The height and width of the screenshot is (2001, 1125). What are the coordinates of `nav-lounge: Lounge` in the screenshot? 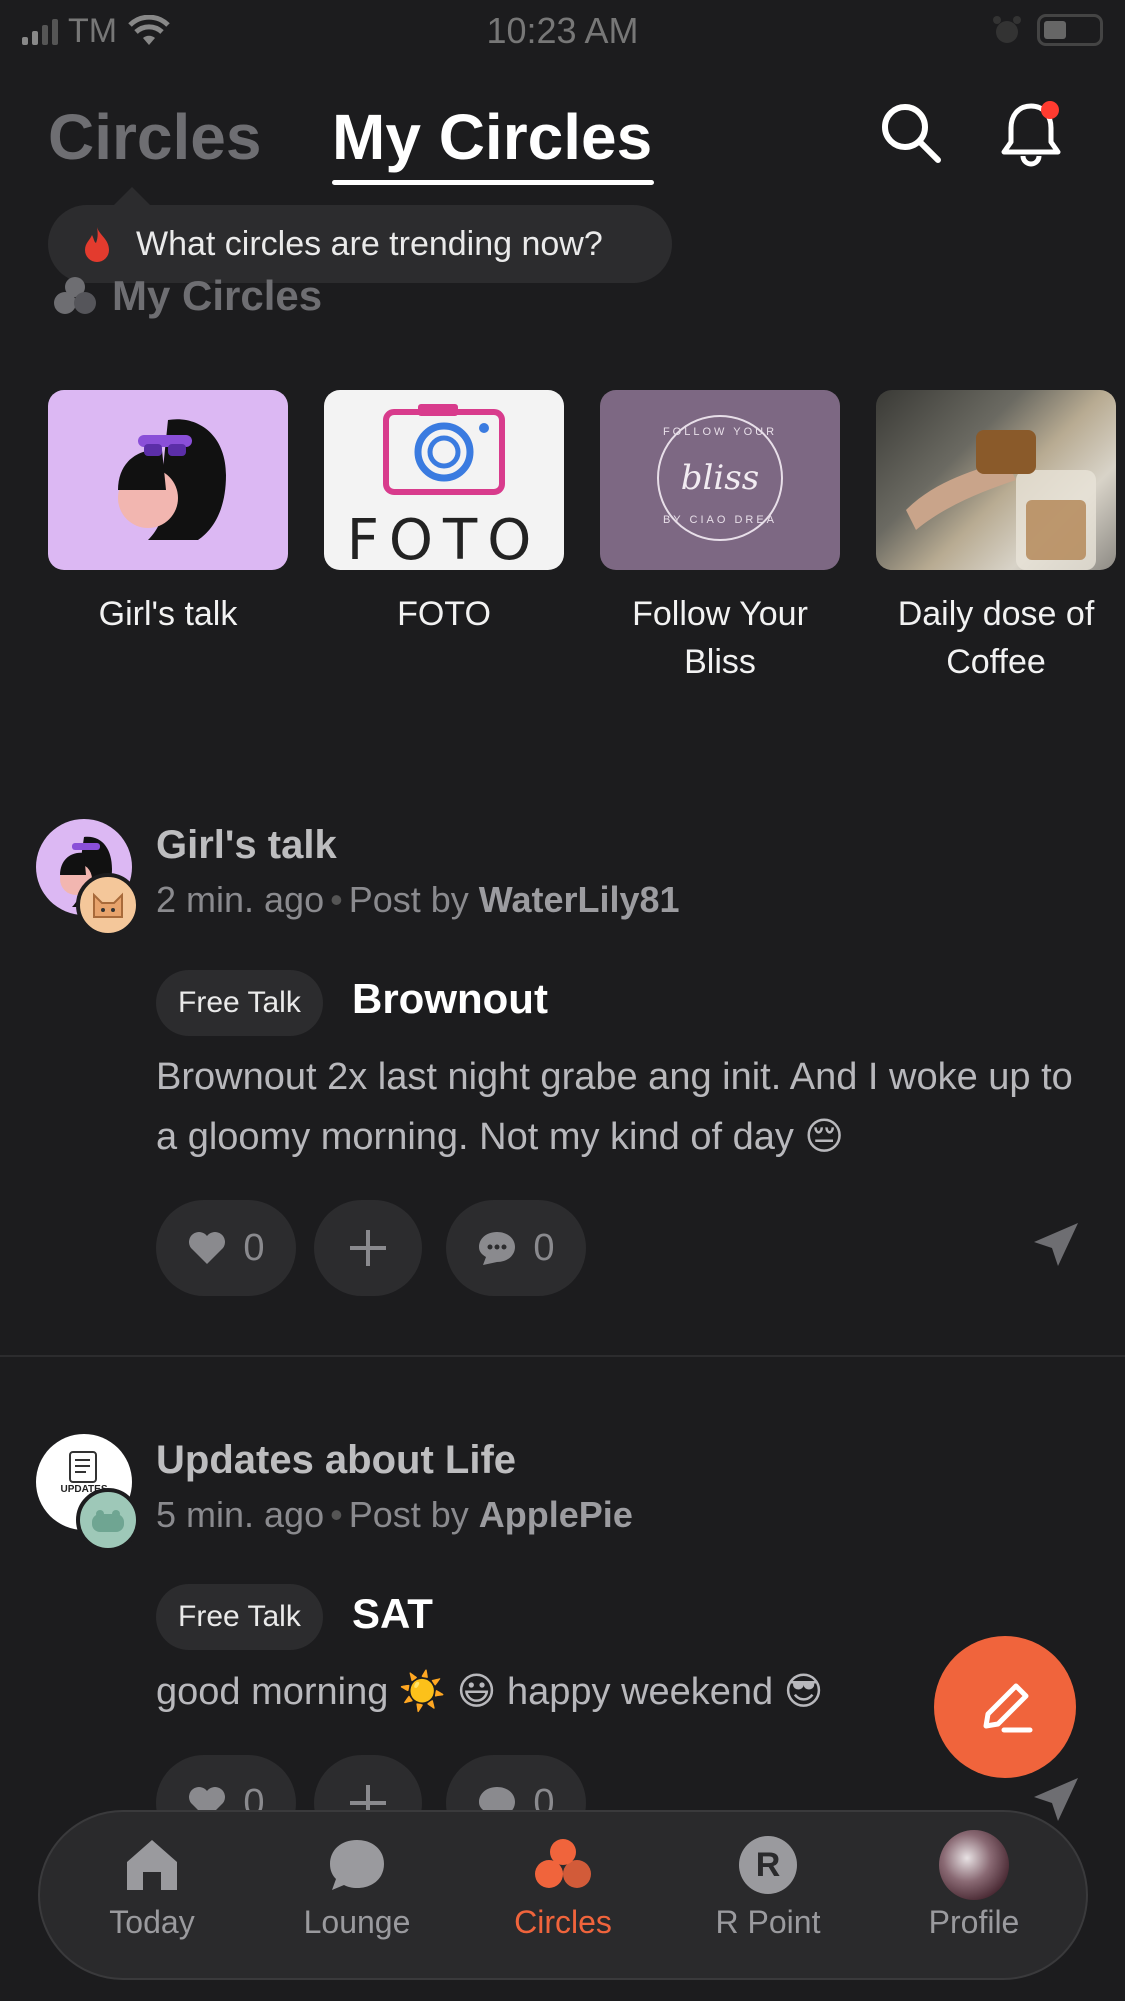 It's located at (357, 1888).